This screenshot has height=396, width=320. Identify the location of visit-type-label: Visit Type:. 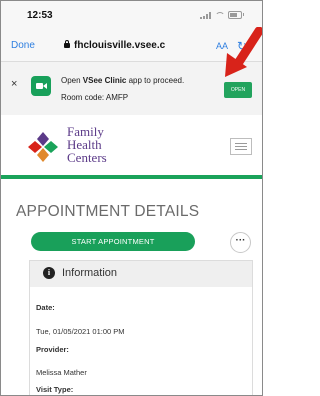
(55, 389).